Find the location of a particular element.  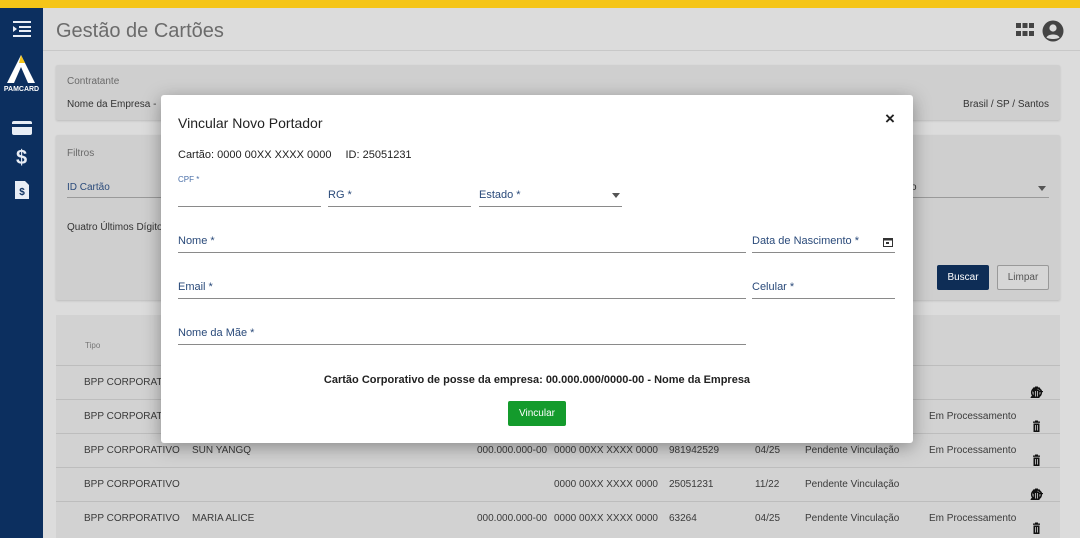

cell-validade: 11/22 is located at coordinates (767, 484).